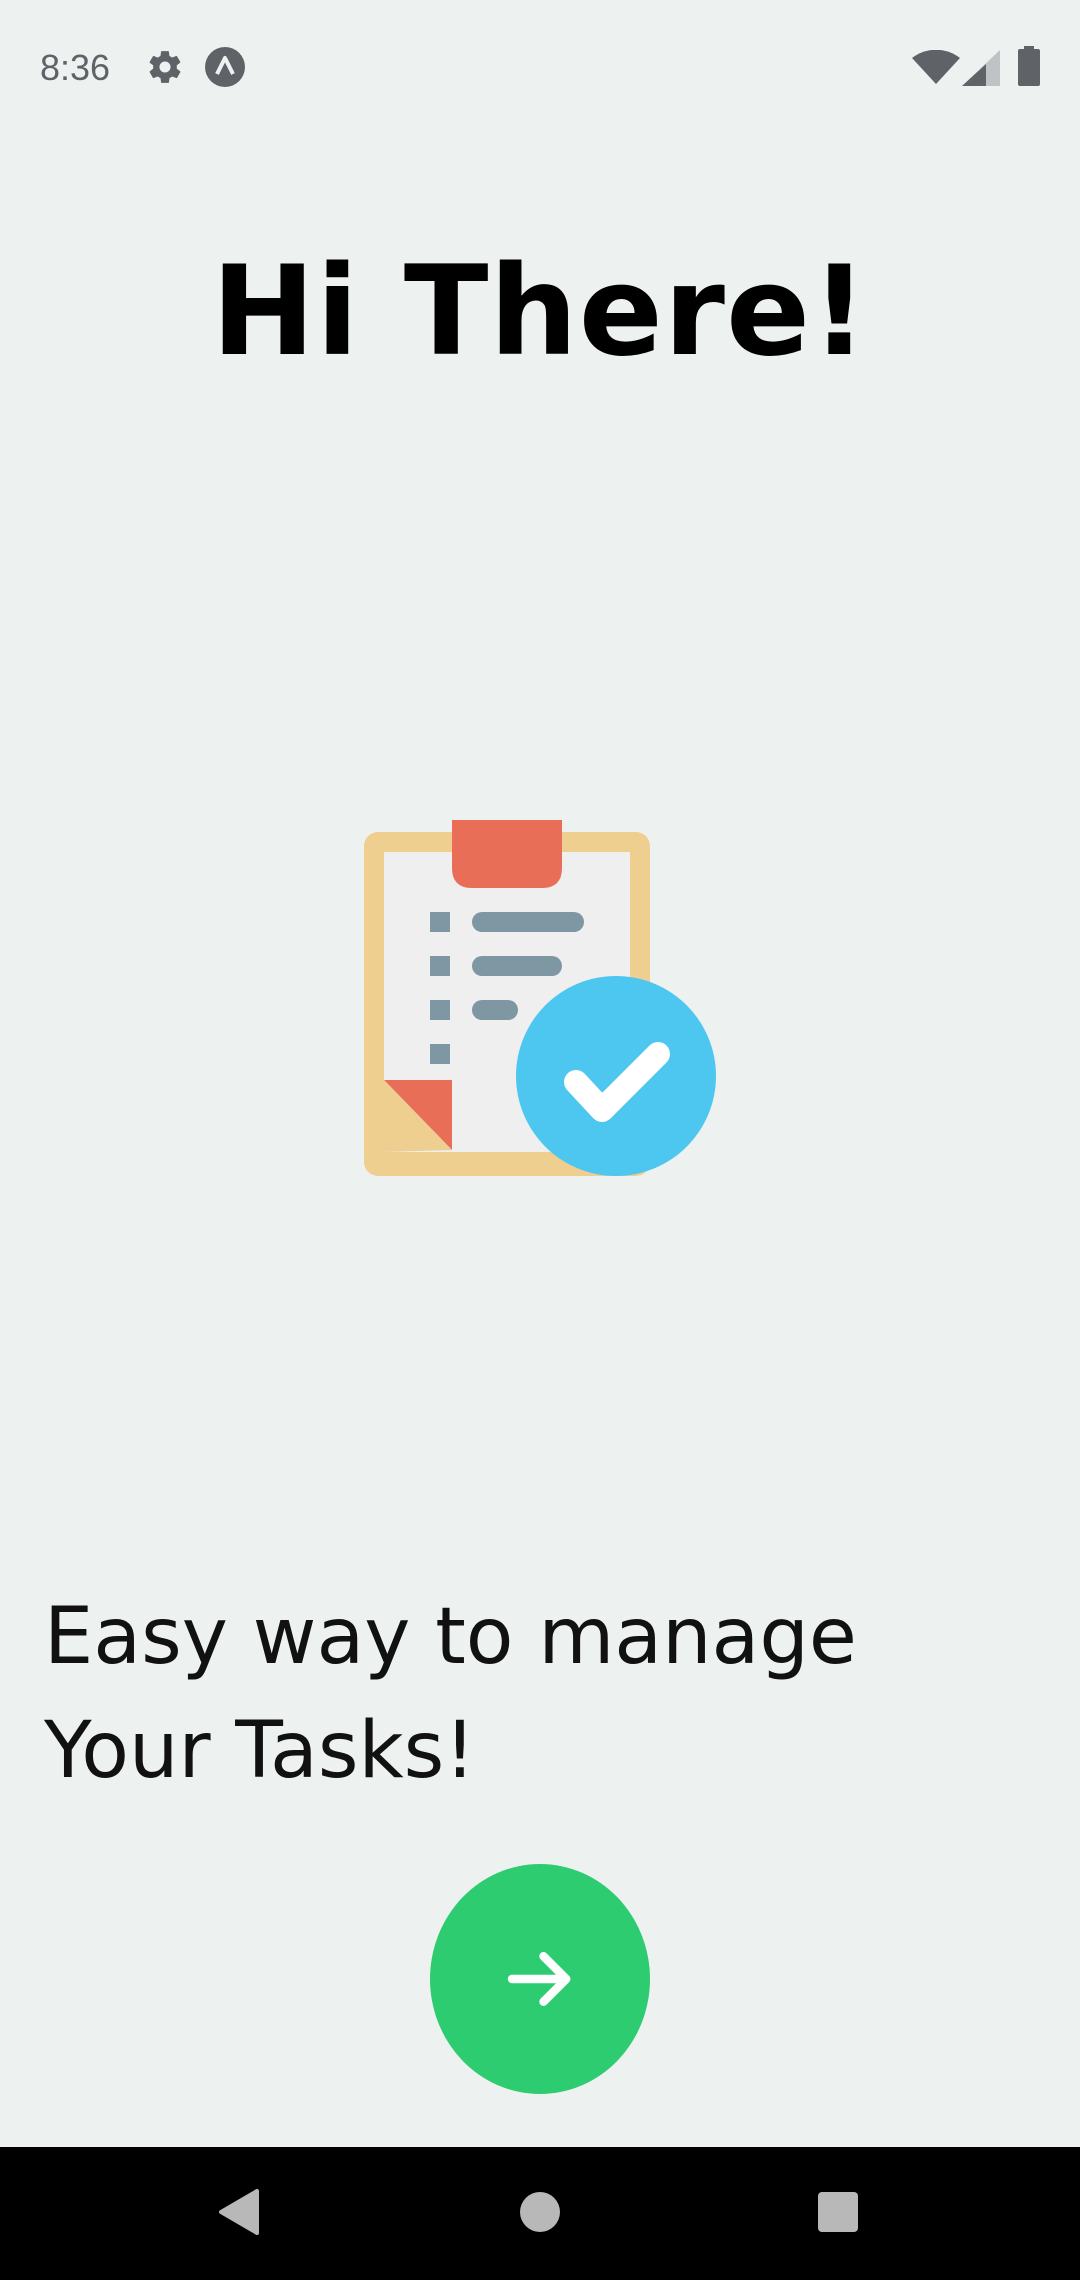 This screenshot has width=1080, height=2280. I want to click on navigation-bar, so click(540, 2213).